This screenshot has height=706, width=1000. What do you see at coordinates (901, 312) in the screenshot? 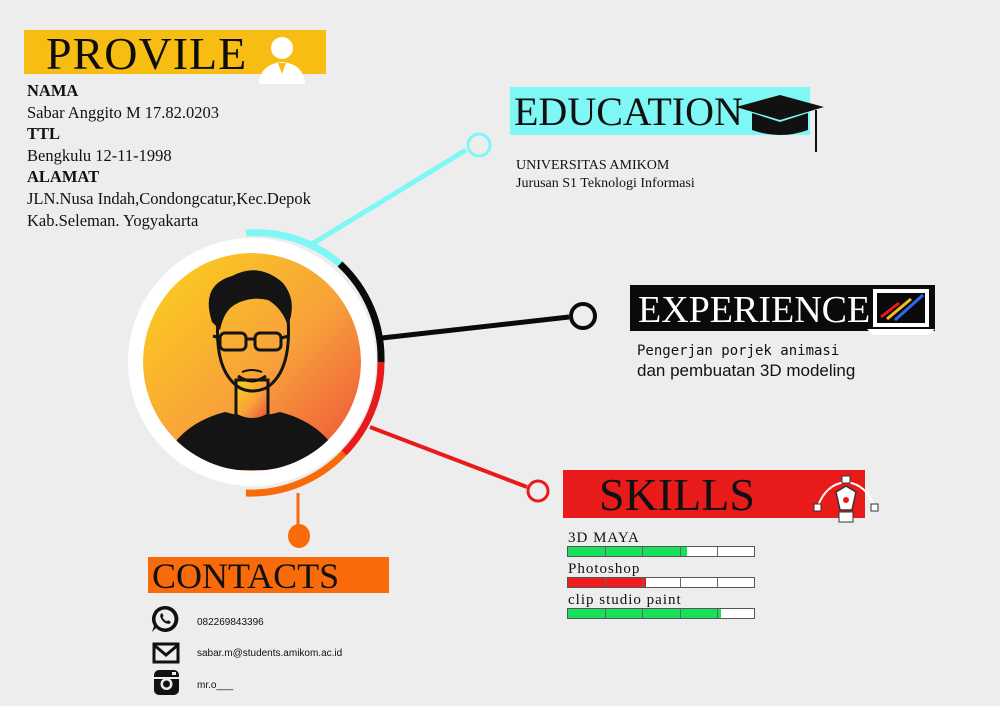
I see `laptop-chart-icon` at bounding box center [901, 312].